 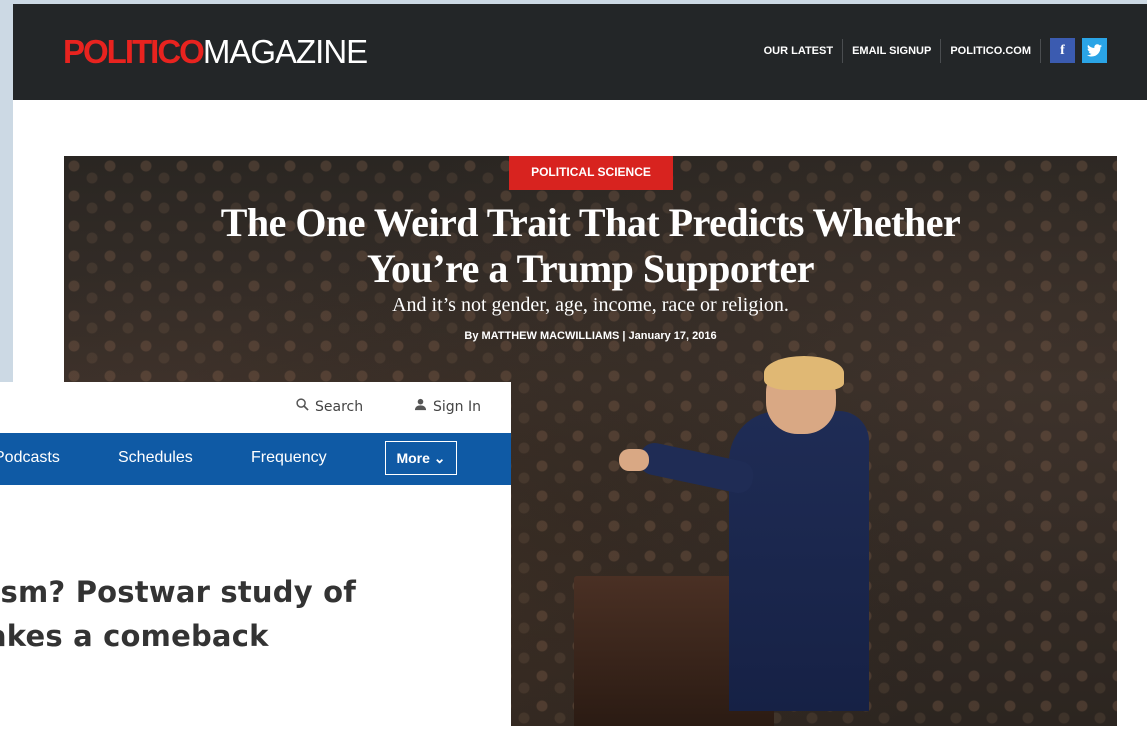 I want to click on search-link: Search, so click(x=329, y=406).